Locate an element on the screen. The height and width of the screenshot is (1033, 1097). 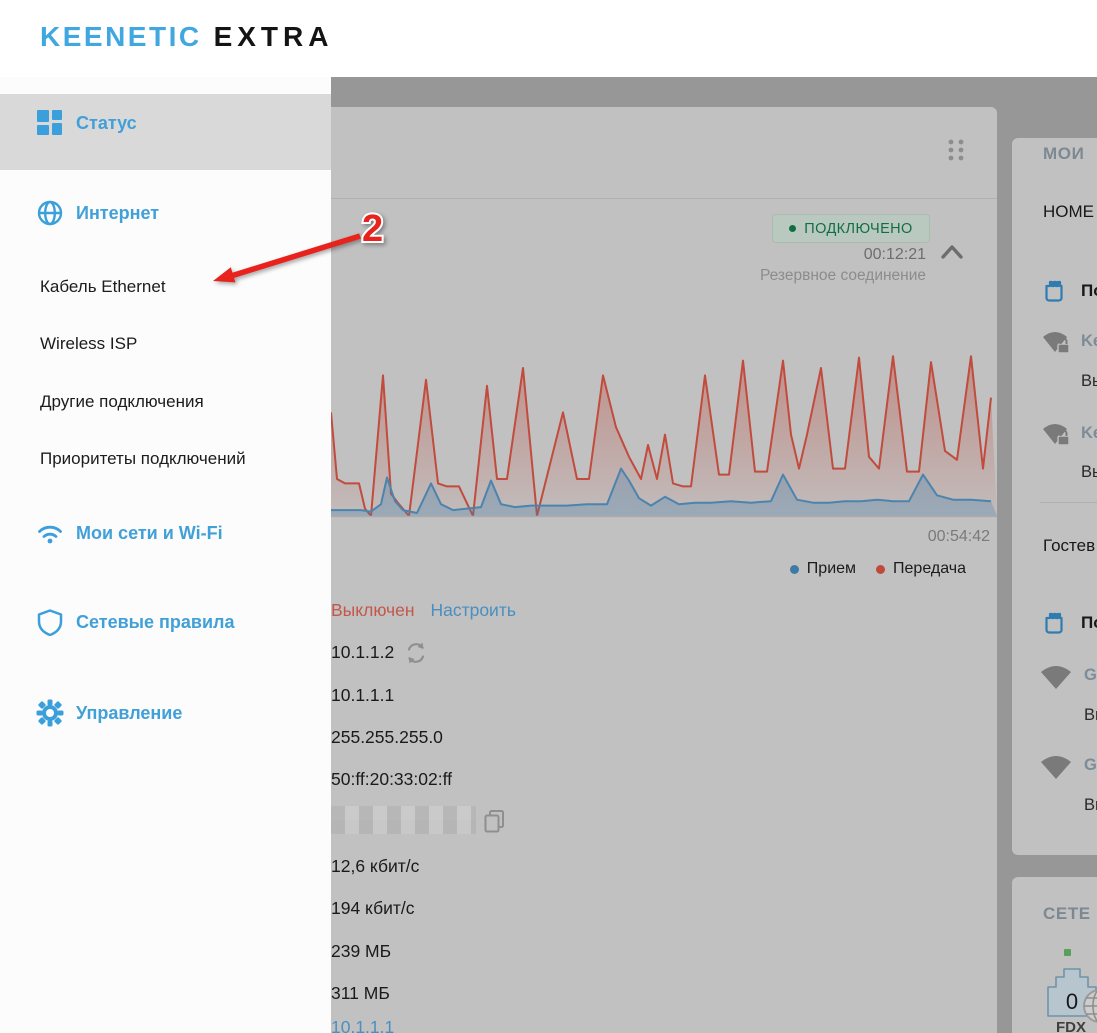
guest-wifi-status-1: Вы is located at coordinates (1090, 715).